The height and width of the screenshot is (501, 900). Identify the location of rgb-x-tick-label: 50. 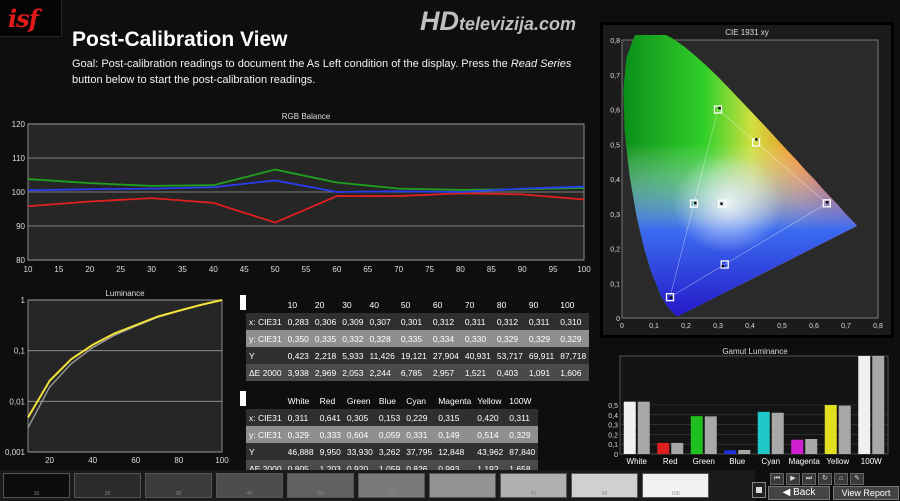
(275, 269).